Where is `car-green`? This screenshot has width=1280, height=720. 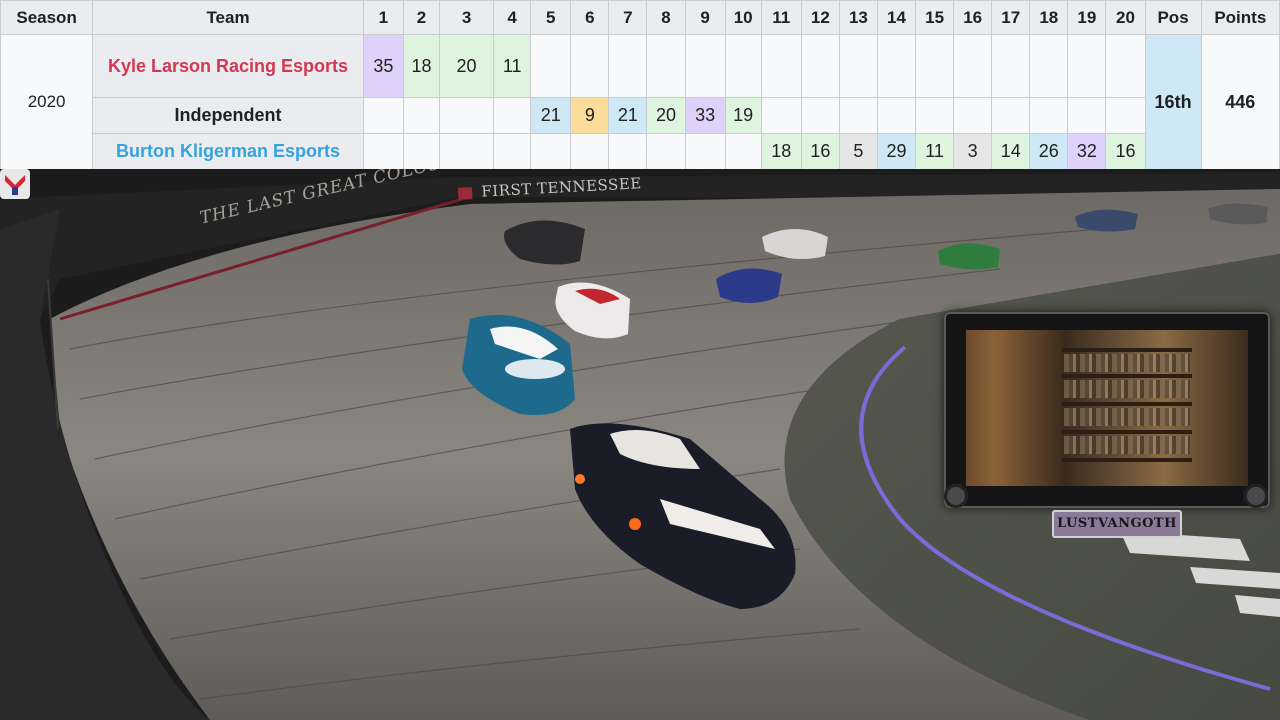 car-green is located at coordinates (969, 256).